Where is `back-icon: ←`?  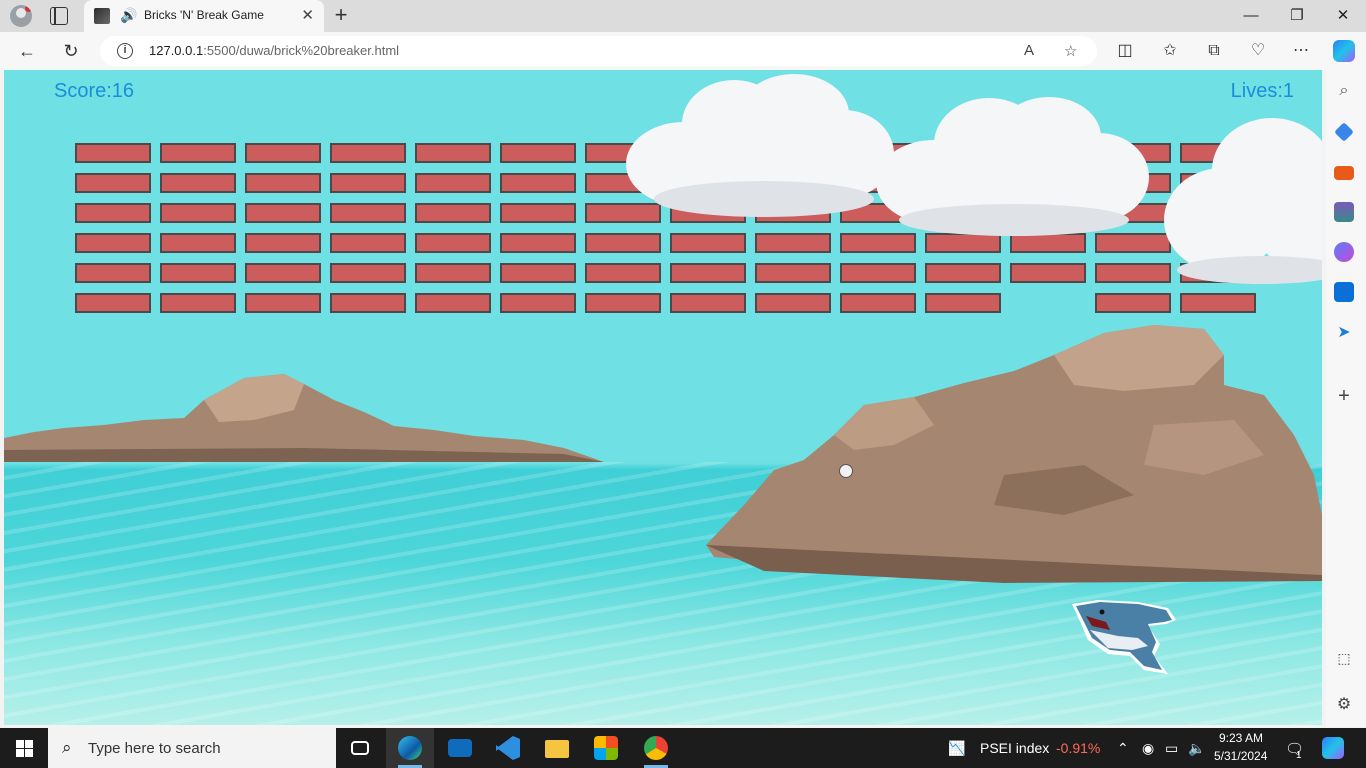 back-icon: ← is located at coordinates (27, 51).